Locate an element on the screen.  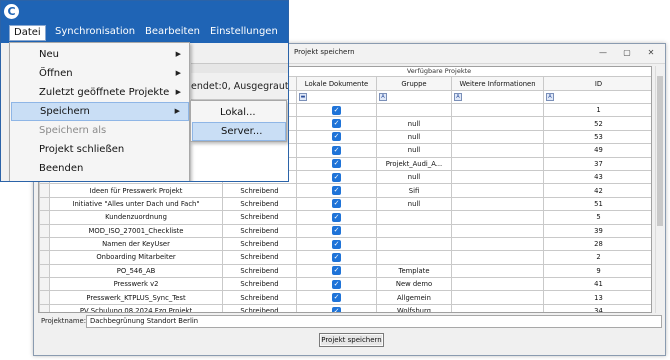
project-name-input: Dachbegrünung Standort Berlin is located at coordinates (374, 321).